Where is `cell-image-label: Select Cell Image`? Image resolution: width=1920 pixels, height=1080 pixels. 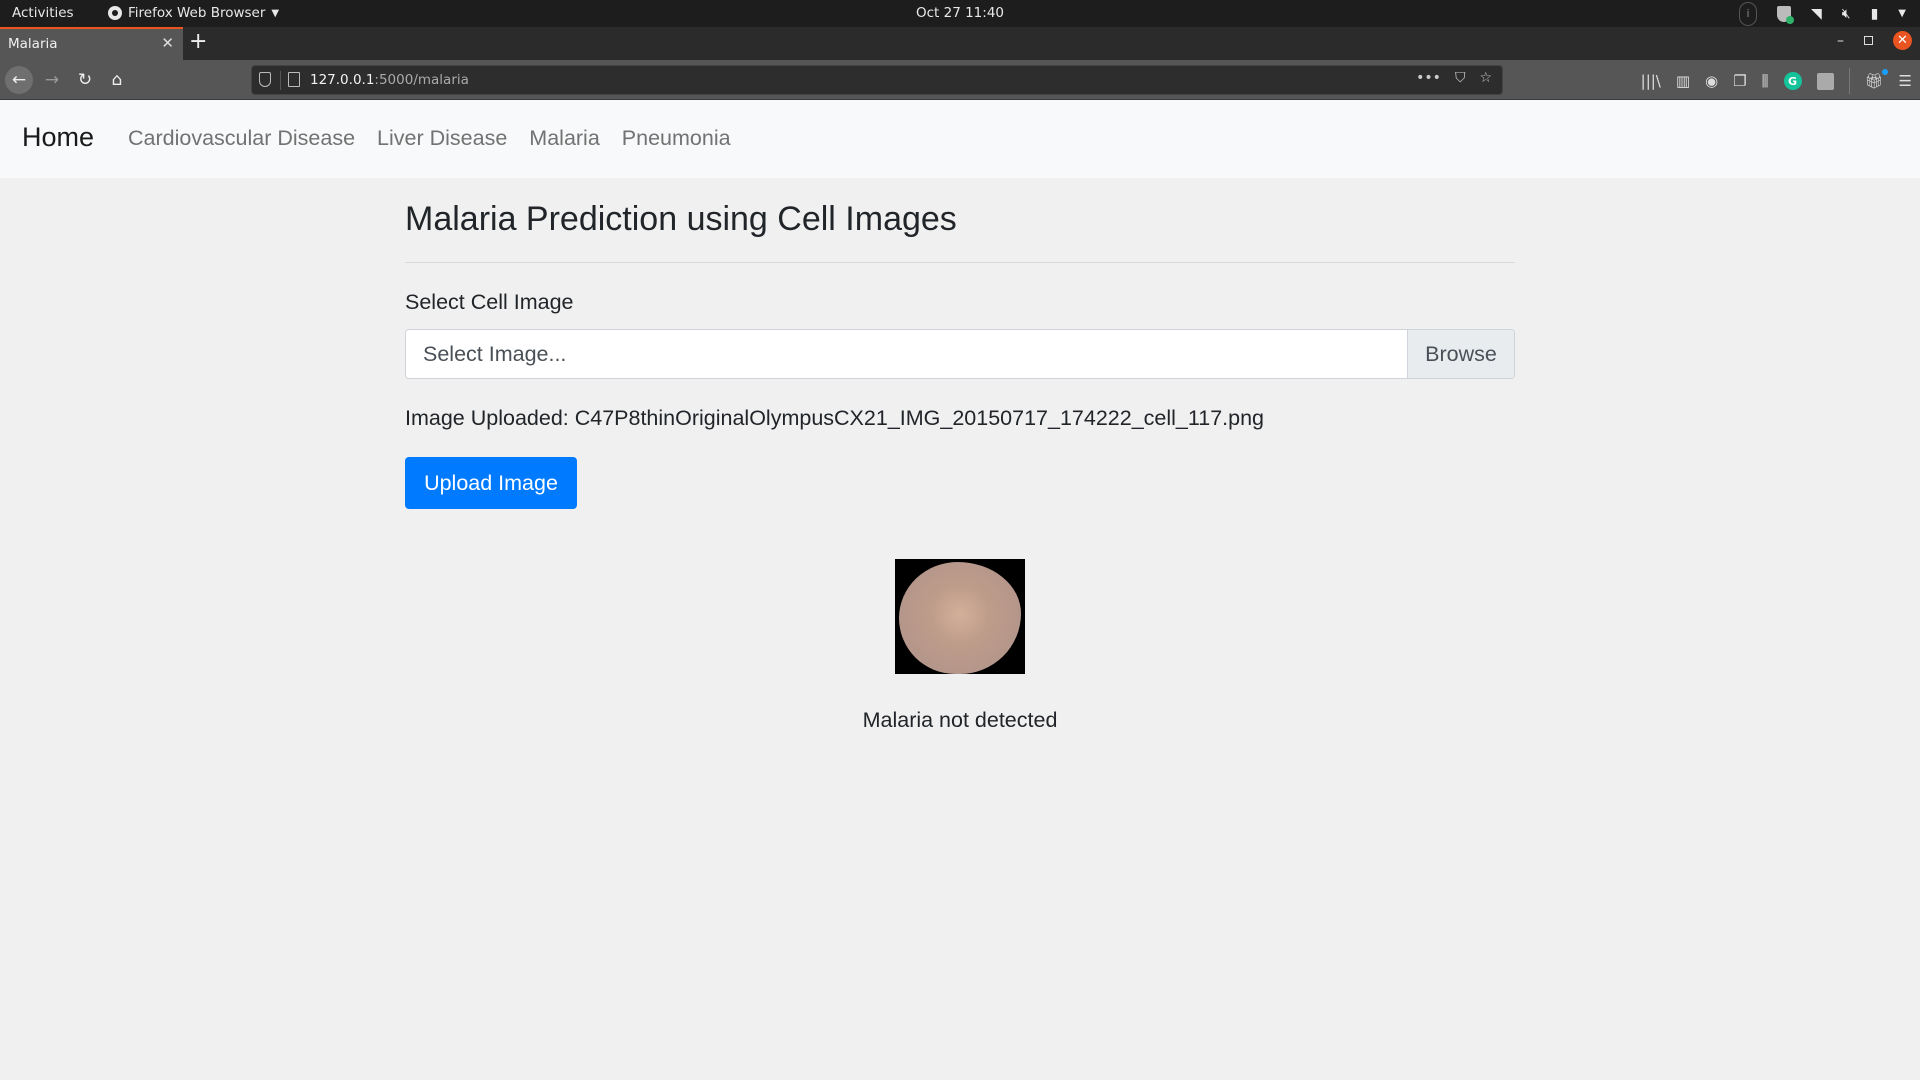
cell-image-label: Select Cell Image is located at coordinates (489, 302).